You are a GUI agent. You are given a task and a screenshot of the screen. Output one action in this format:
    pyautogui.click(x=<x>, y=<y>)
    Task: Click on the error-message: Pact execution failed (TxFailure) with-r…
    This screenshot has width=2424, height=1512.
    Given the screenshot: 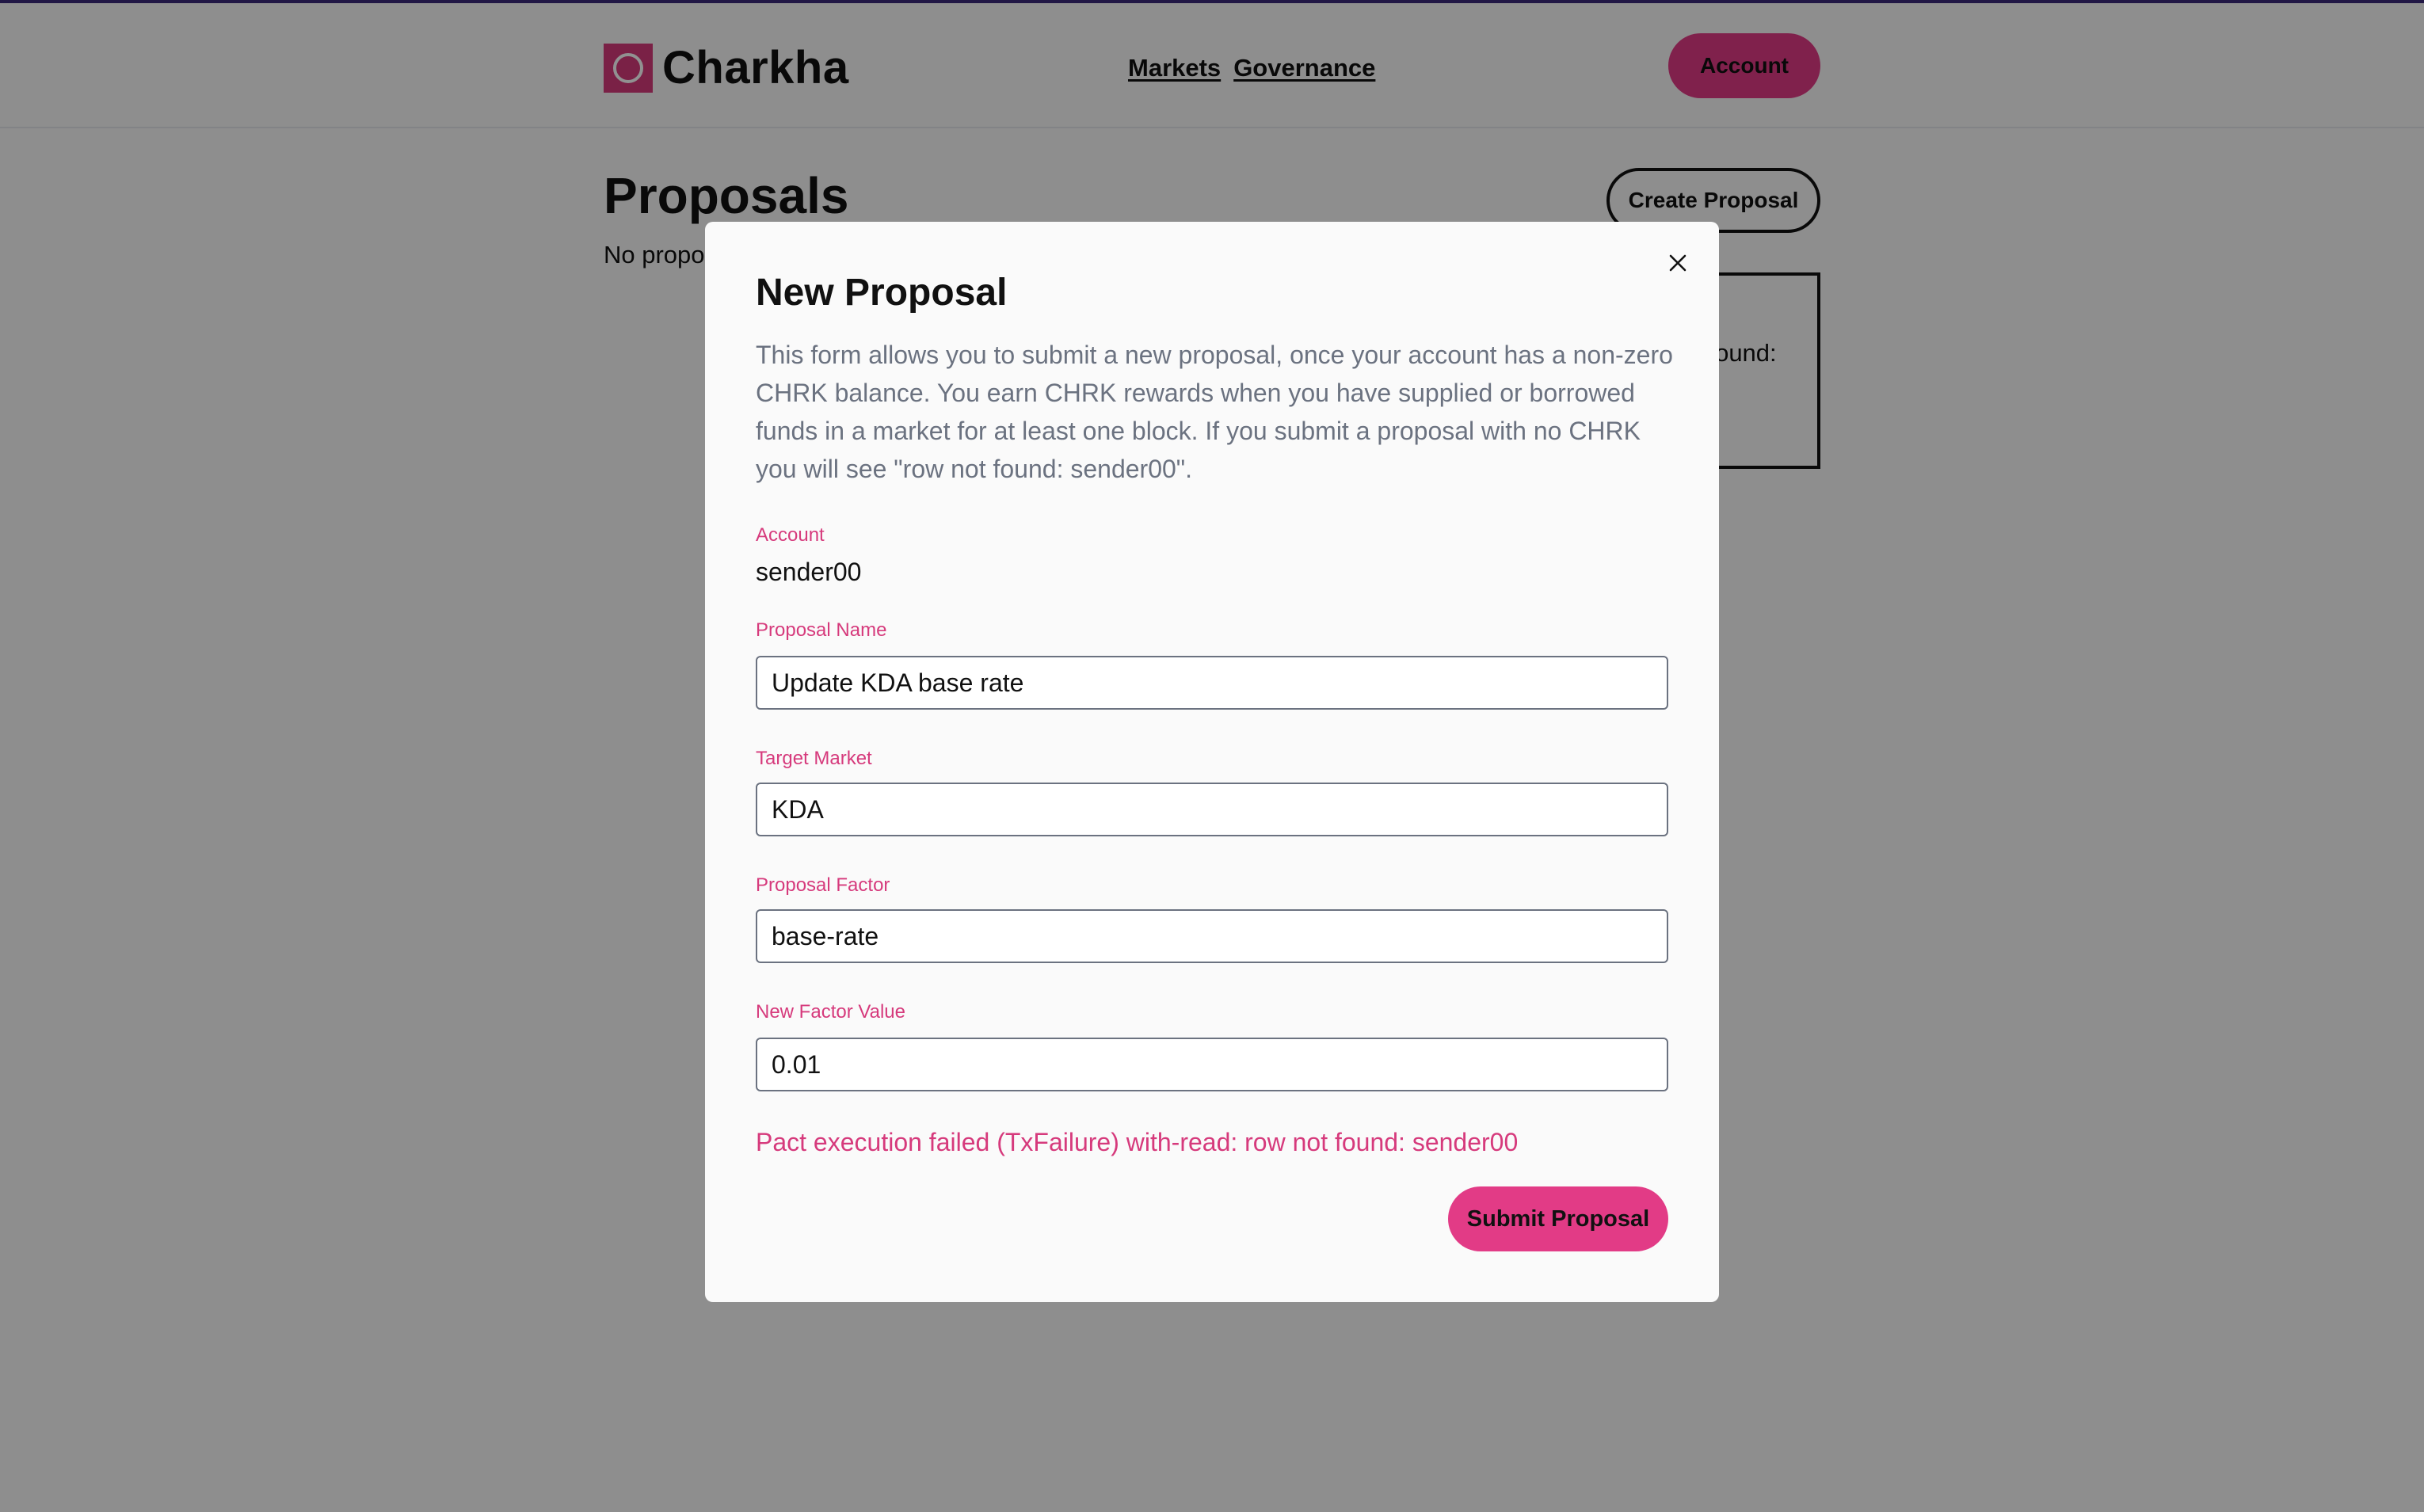 What is the action you would take?
    pyautogui.click(x=1137, y=1142)
    